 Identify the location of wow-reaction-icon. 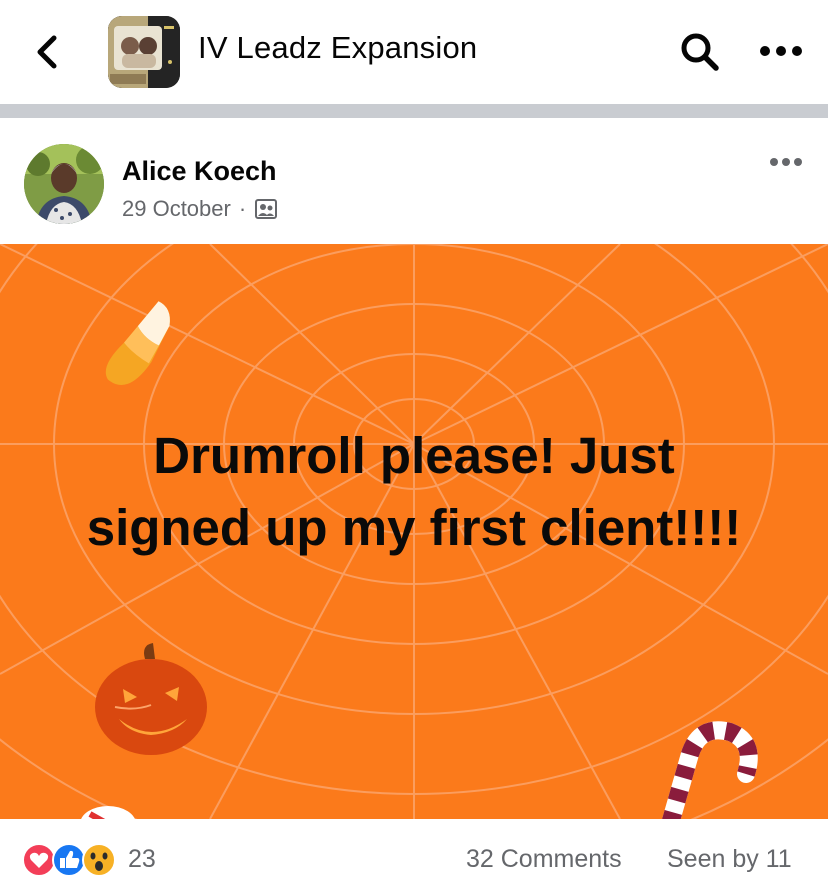
(99, 860).